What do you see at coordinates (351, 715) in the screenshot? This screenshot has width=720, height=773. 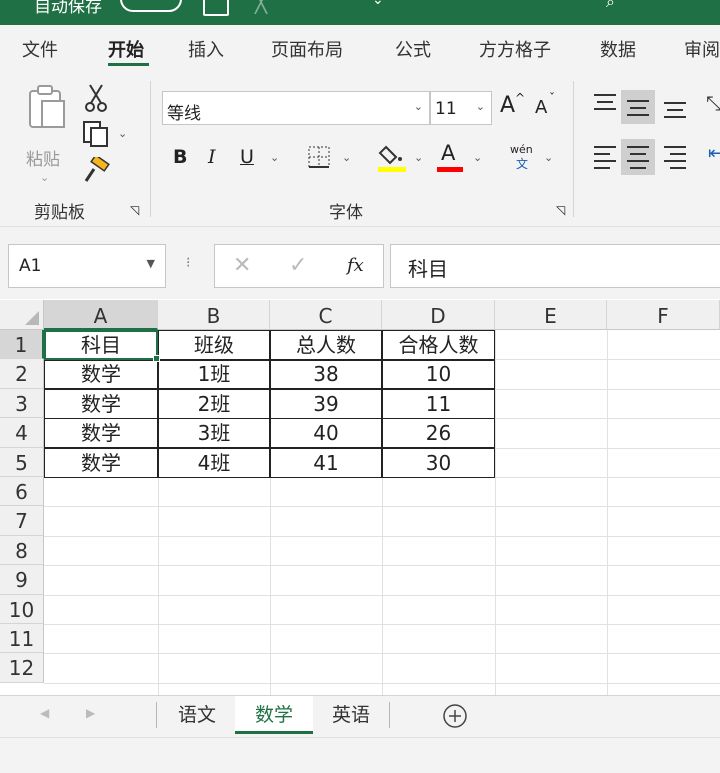 I see `sheet-tab-english: 英语` at bounding box center [351, 715].